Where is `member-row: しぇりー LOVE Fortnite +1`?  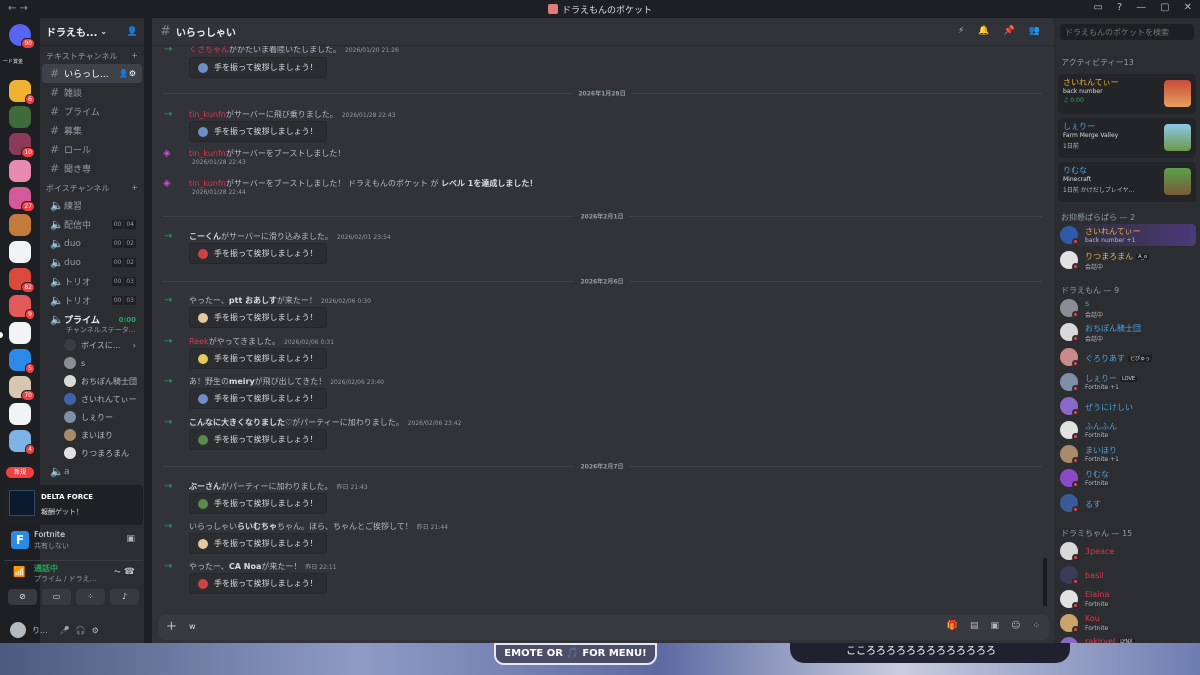 member-row: しぇりー LOVE Fortnite +1 is located at coordinates (1128, 382).